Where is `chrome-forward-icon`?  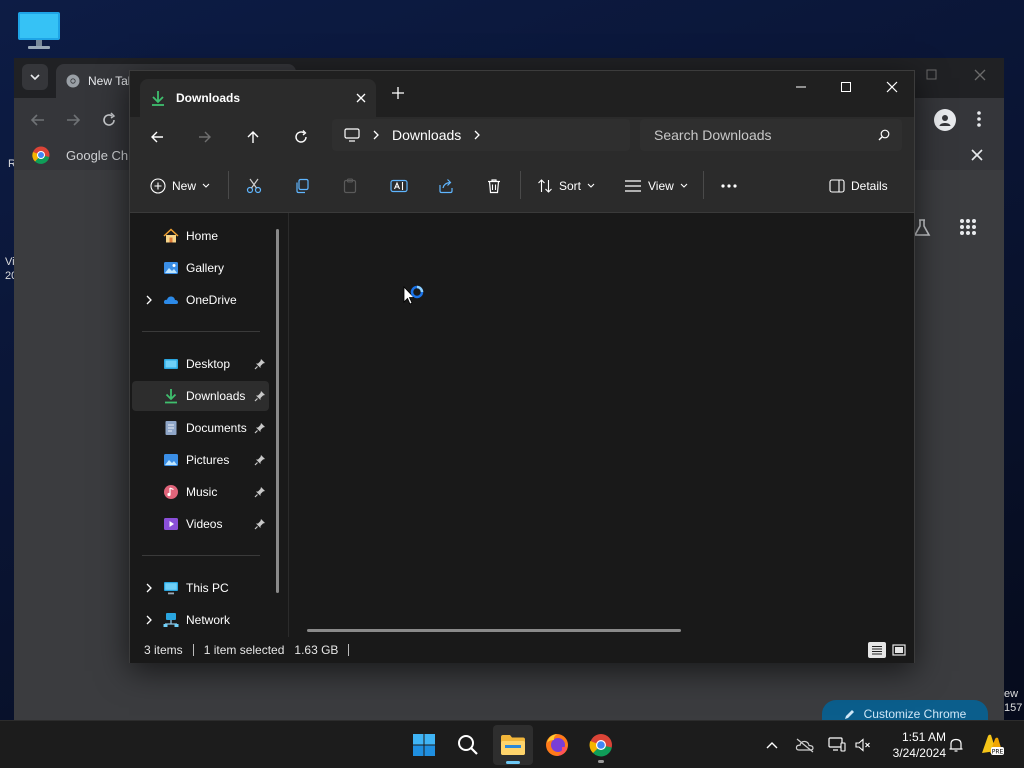
chrome-forward-icon is located at coordinates (73, 120).